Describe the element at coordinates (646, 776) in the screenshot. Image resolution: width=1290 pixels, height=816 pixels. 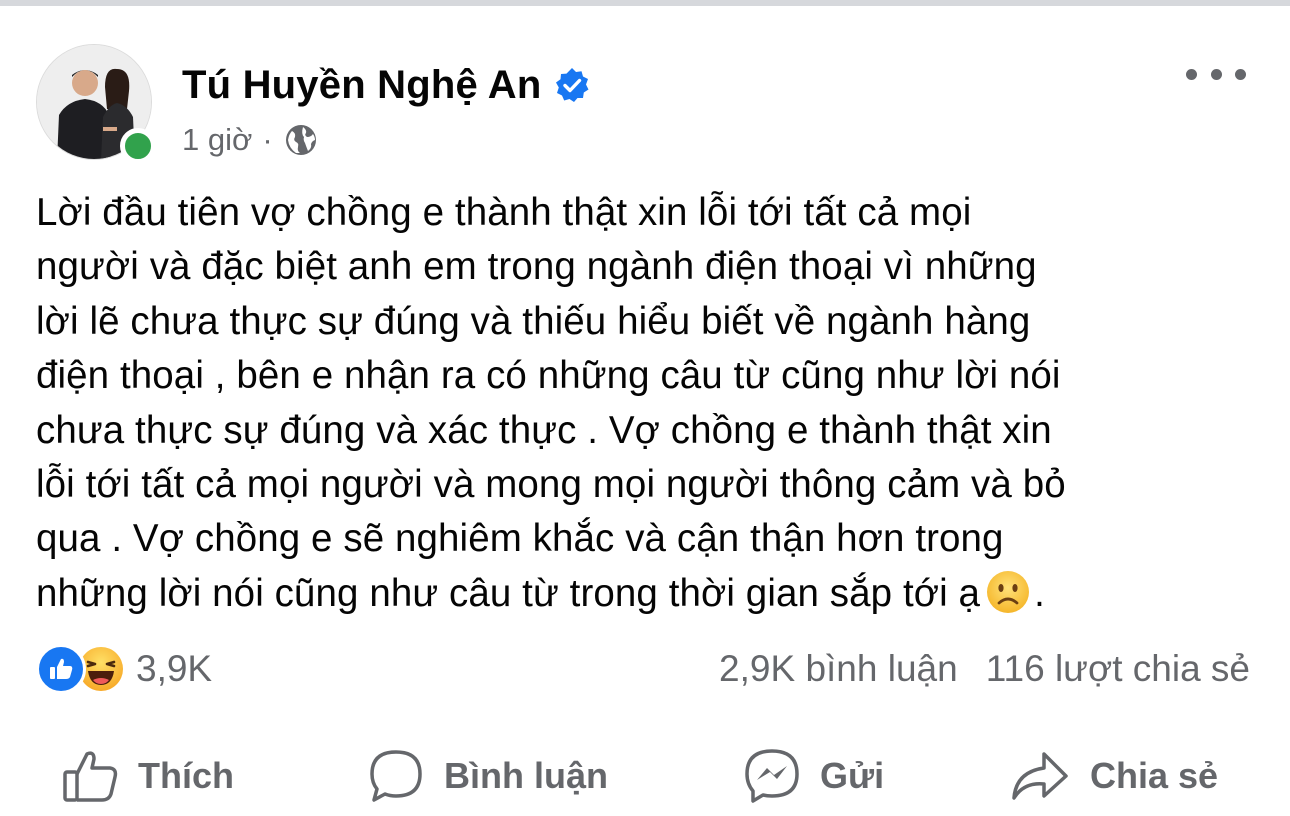
I see `post-actions: Thích Bình luận Gửi Chia sẻ` at that location.